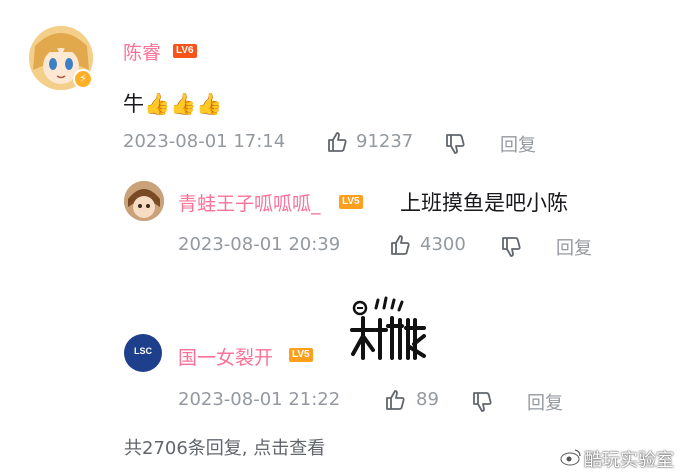 The height and width of the screenshot is (475, 700). I want to click on username: 青蛙王子呱呱呱_, so click(249, 202).